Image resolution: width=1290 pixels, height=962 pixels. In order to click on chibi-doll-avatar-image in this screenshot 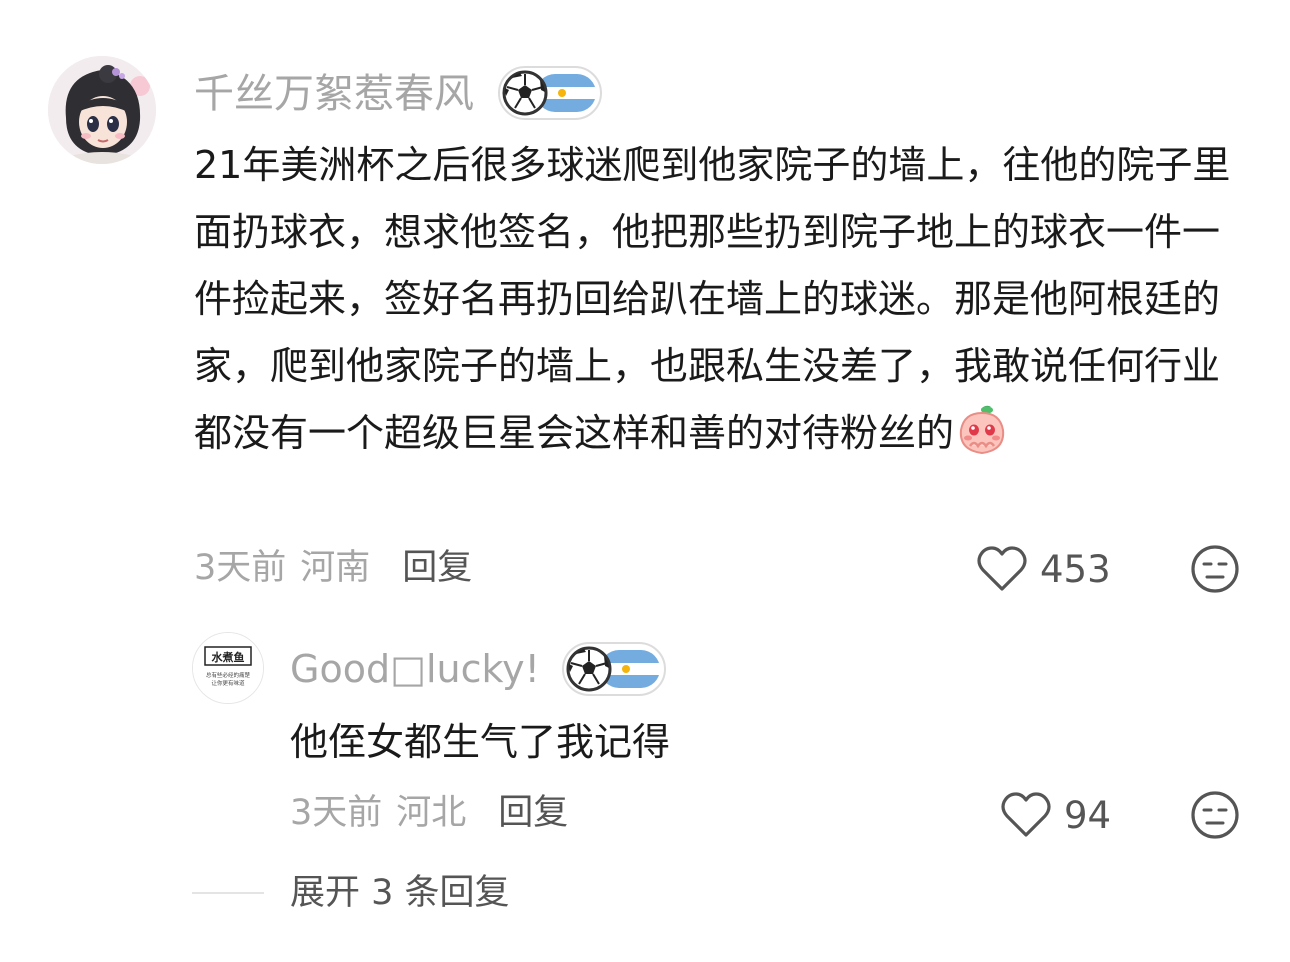, I will do `click(102, 110)`.